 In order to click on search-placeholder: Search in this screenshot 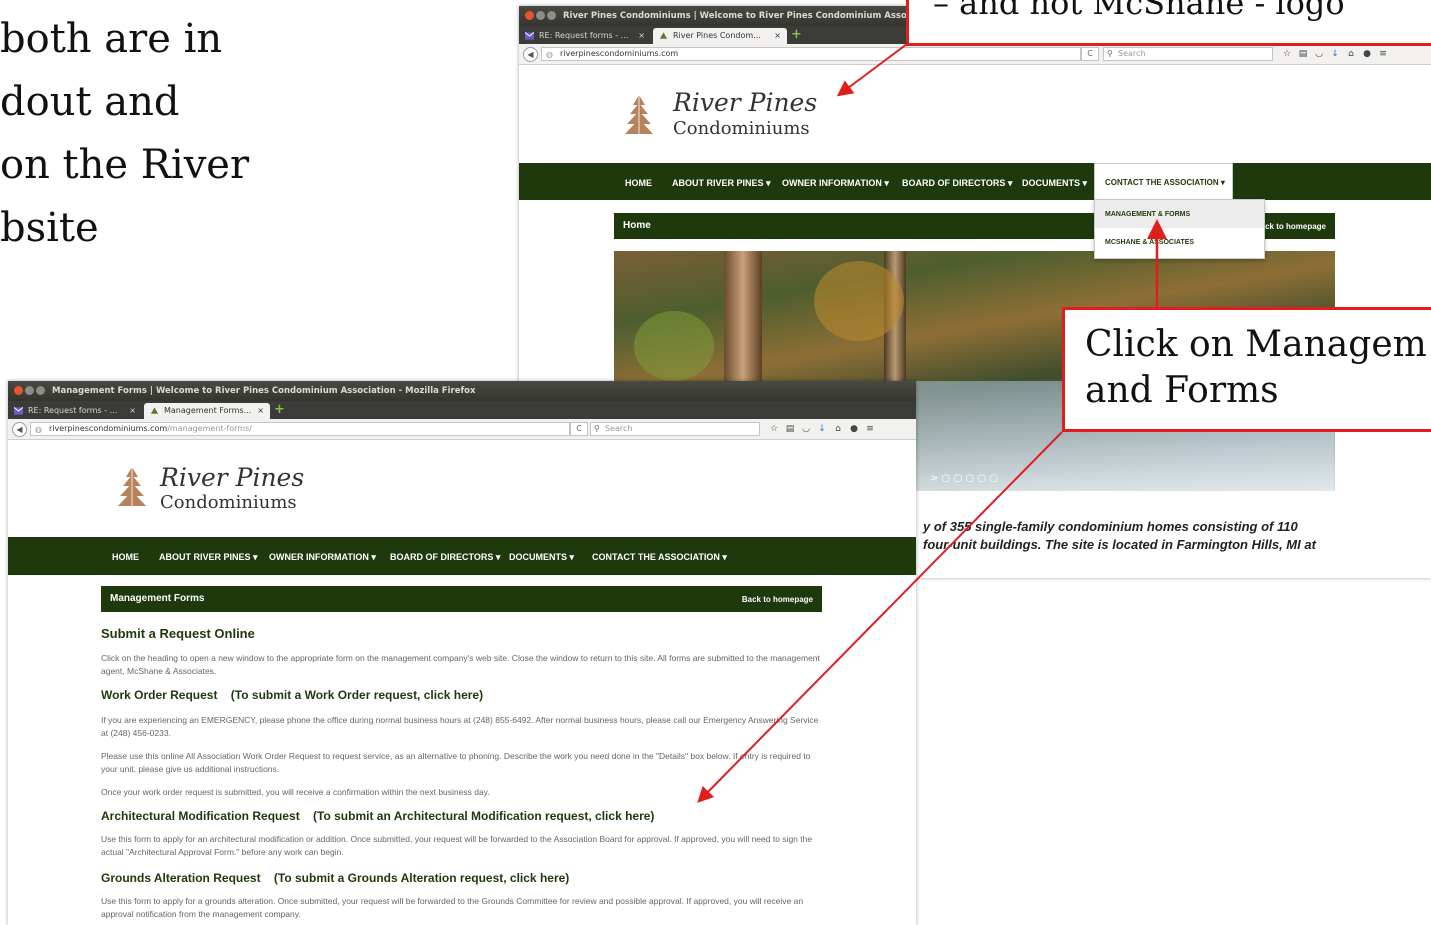, I will do `click(1132, 53)`.